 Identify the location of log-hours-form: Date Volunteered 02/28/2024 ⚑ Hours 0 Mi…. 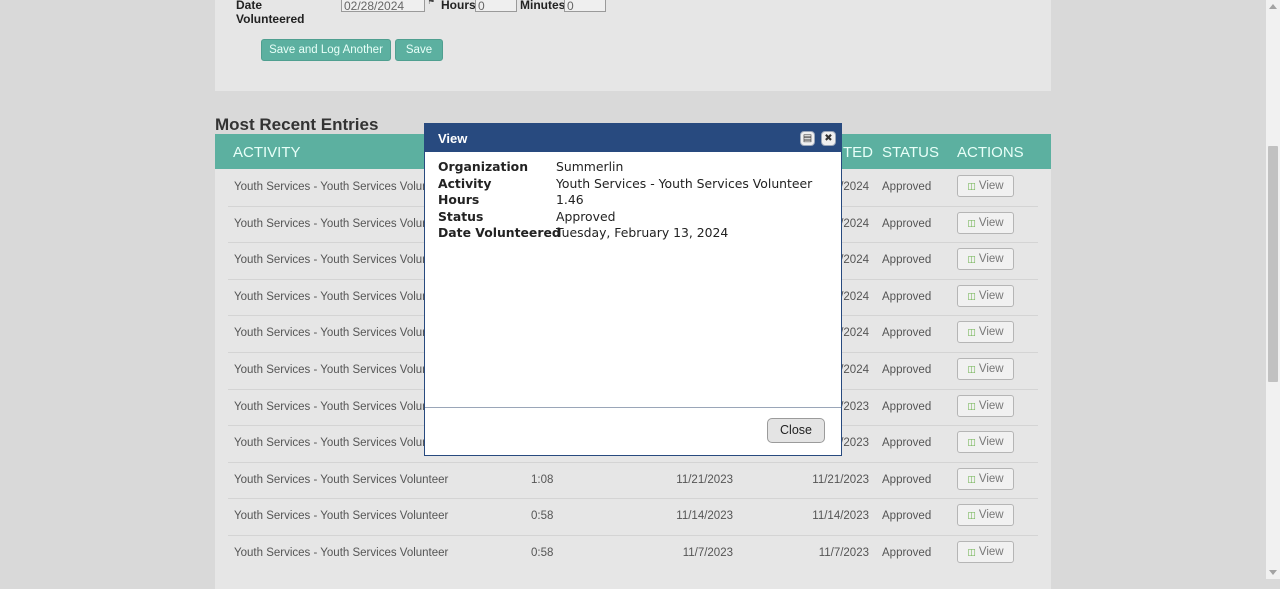
(633, 45).